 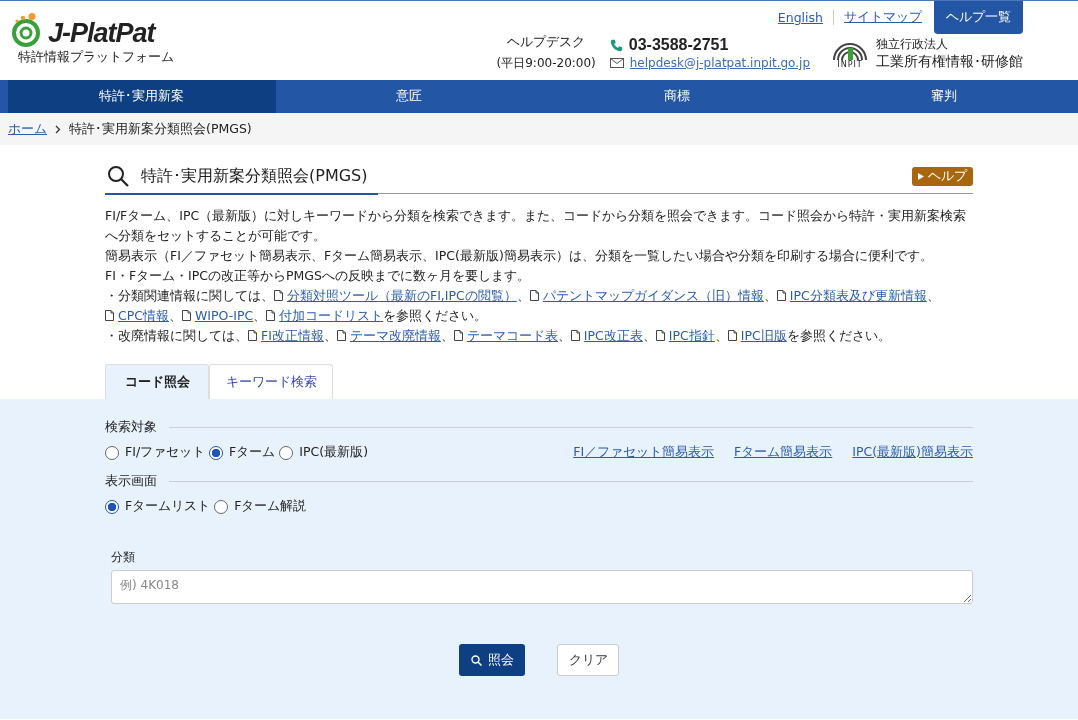 I want to click on chevron-icon, so click(x=58, y=129).